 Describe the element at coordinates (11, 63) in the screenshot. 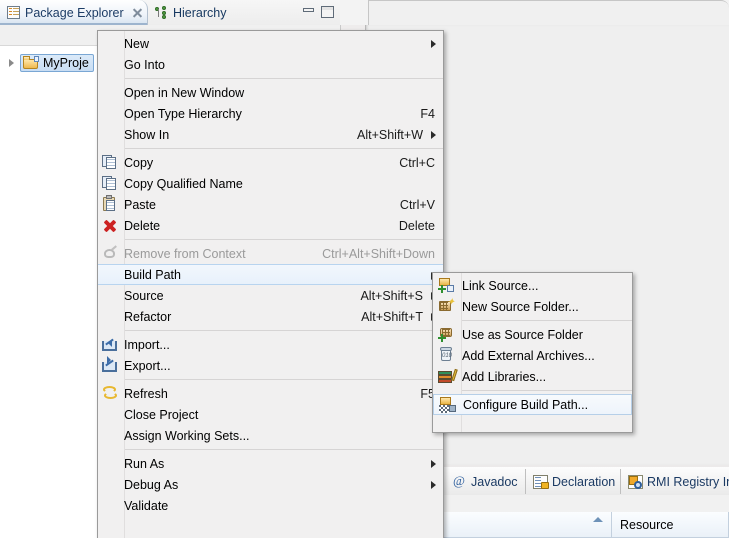

I see `expand-arrow-icon` at that location.